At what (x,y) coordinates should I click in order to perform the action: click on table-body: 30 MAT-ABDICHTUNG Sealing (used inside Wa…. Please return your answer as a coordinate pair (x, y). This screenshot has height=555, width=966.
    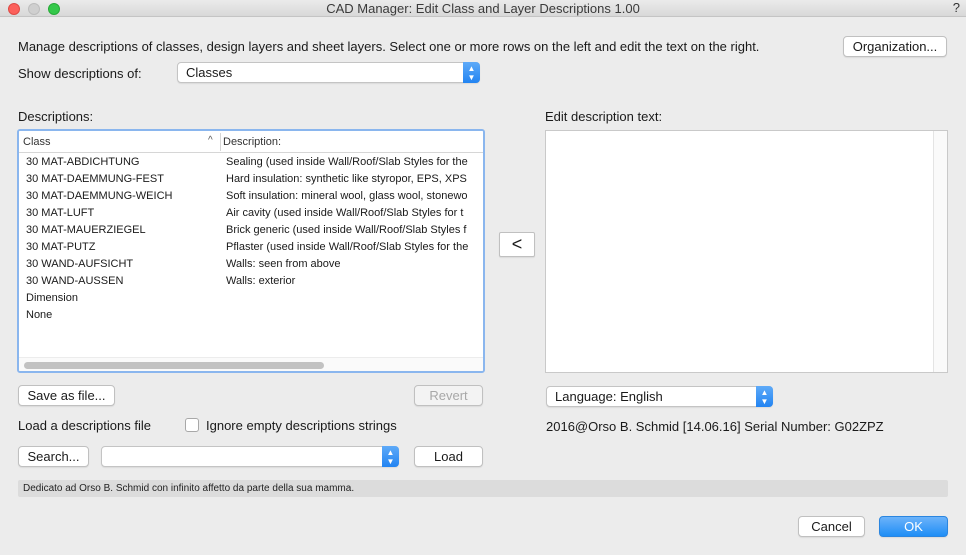
    Looking at the image, I should click on (251, 240).